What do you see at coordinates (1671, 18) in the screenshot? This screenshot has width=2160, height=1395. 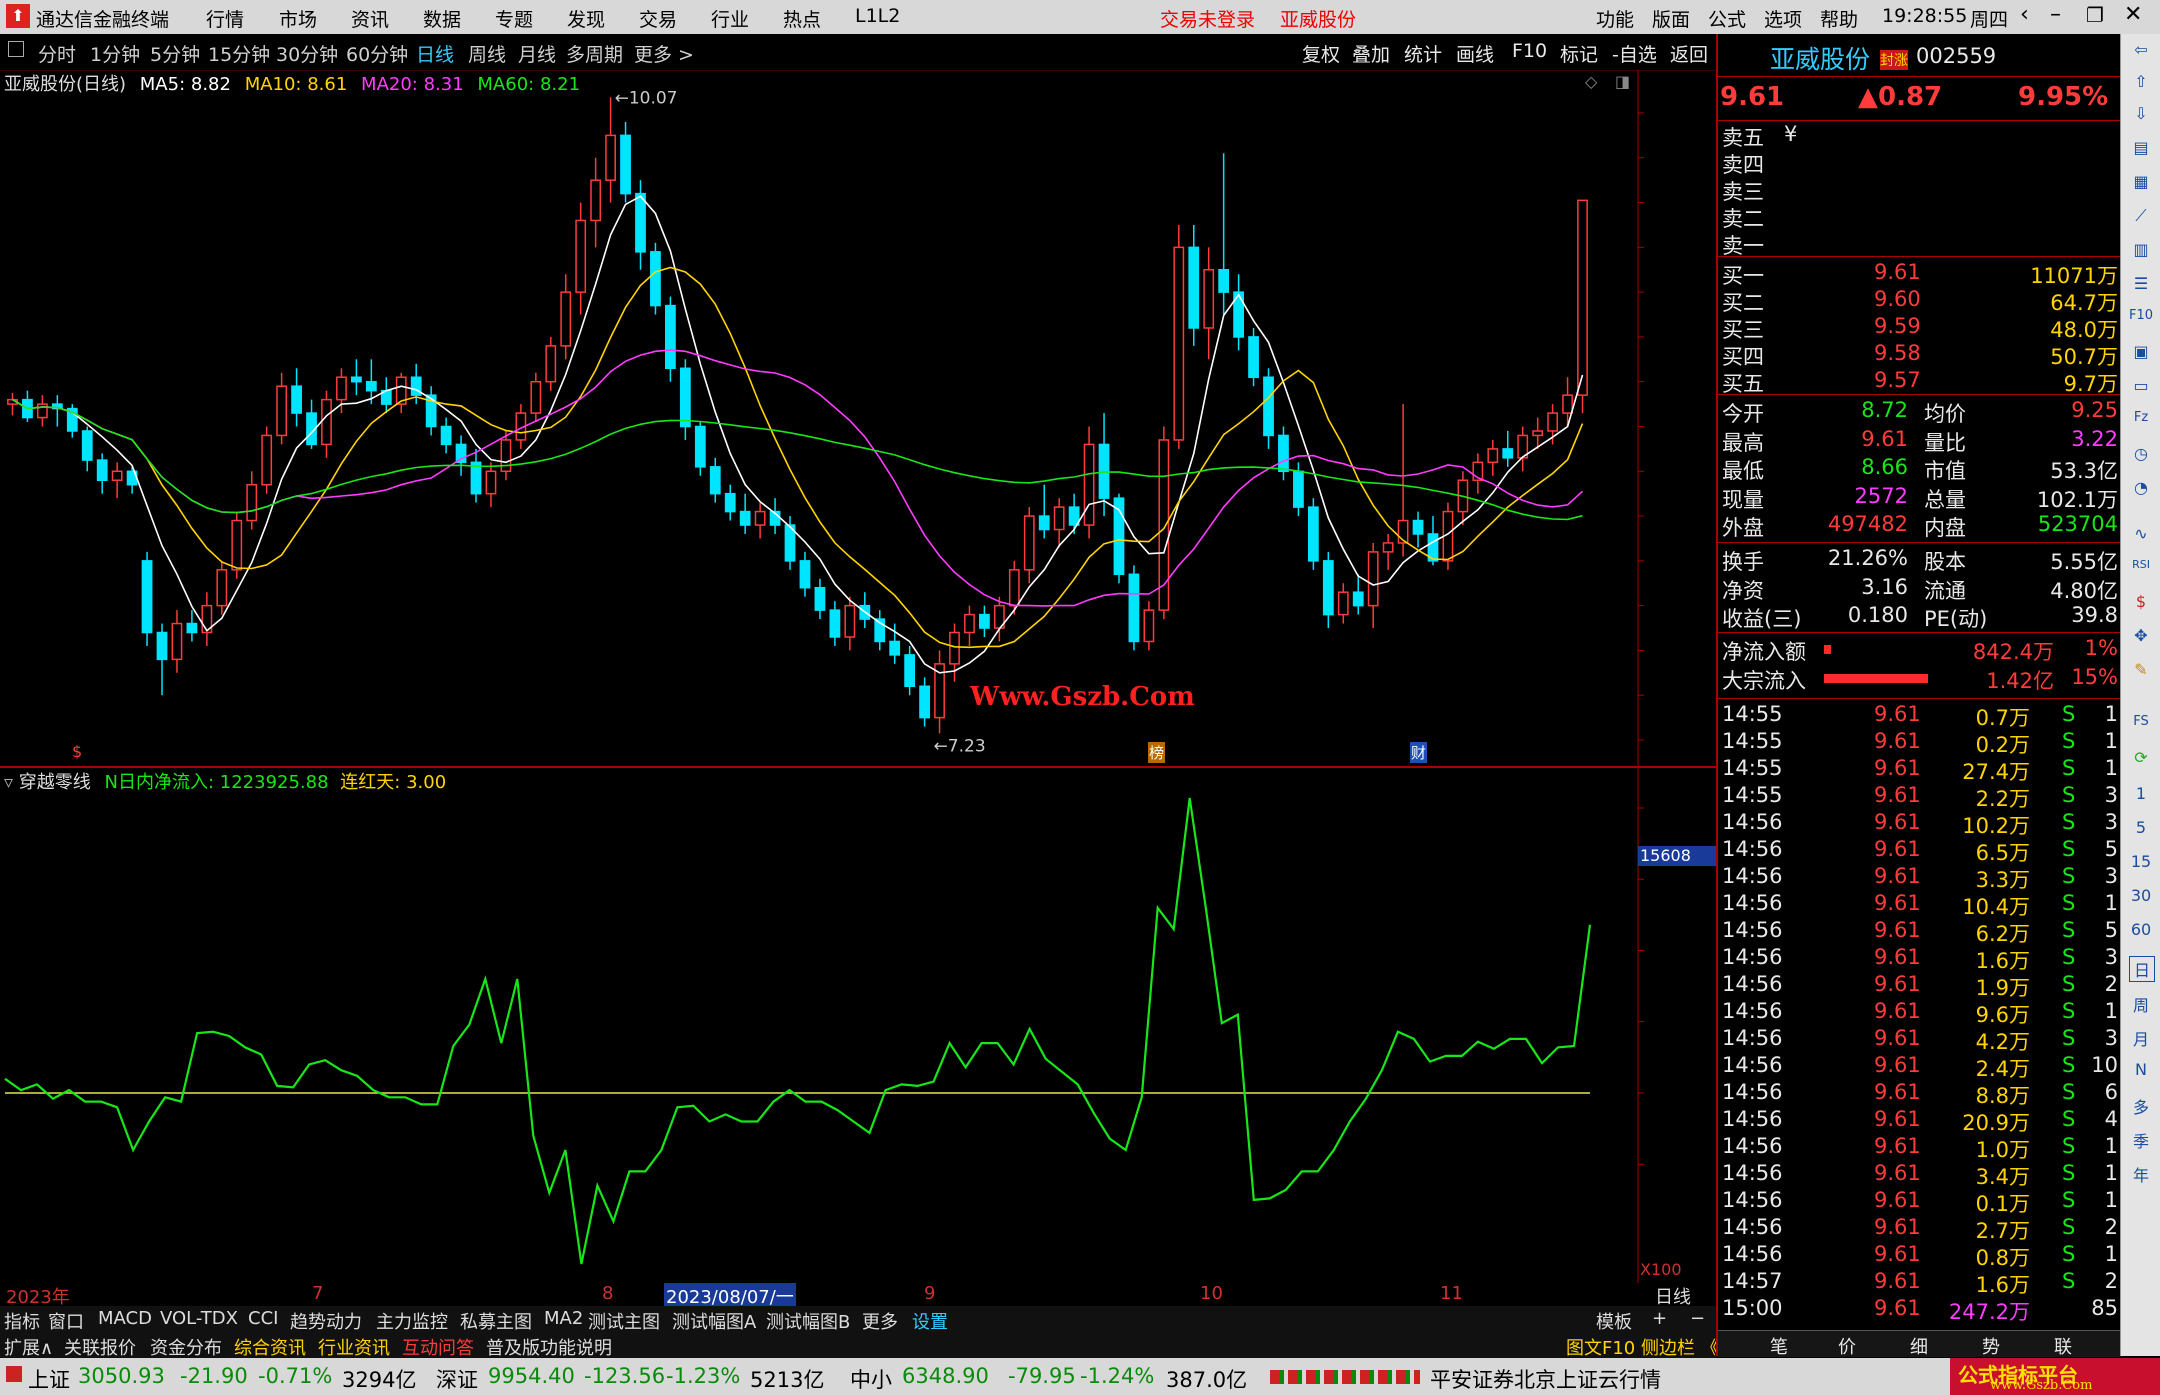 I see `menu-banmian: 版面` at bounding box center [1671, 18].